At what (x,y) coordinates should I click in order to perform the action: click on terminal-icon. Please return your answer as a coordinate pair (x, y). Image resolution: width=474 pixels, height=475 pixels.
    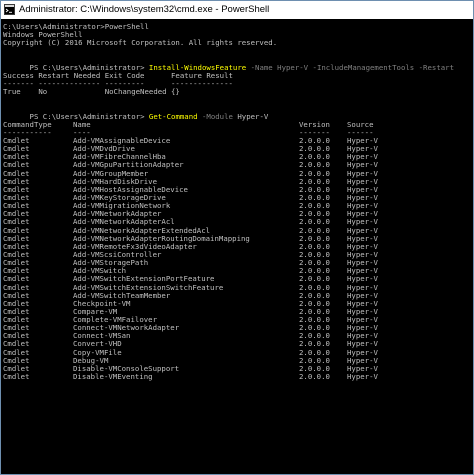
    Looking at the image, I should click on (9, 9).